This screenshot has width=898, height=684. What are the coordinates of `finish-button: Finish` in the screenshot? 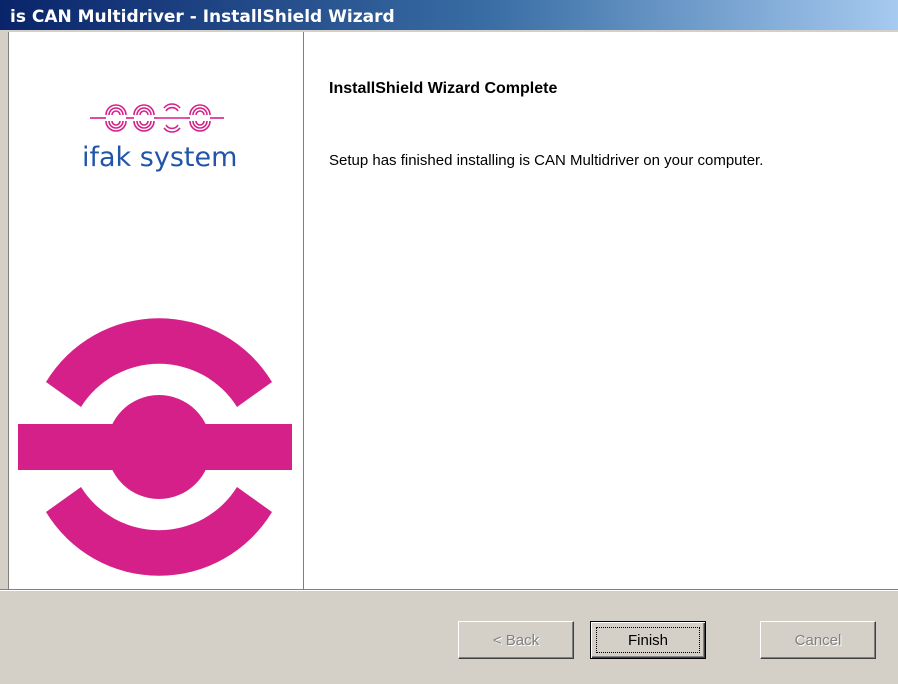 It's located at (648, 640).